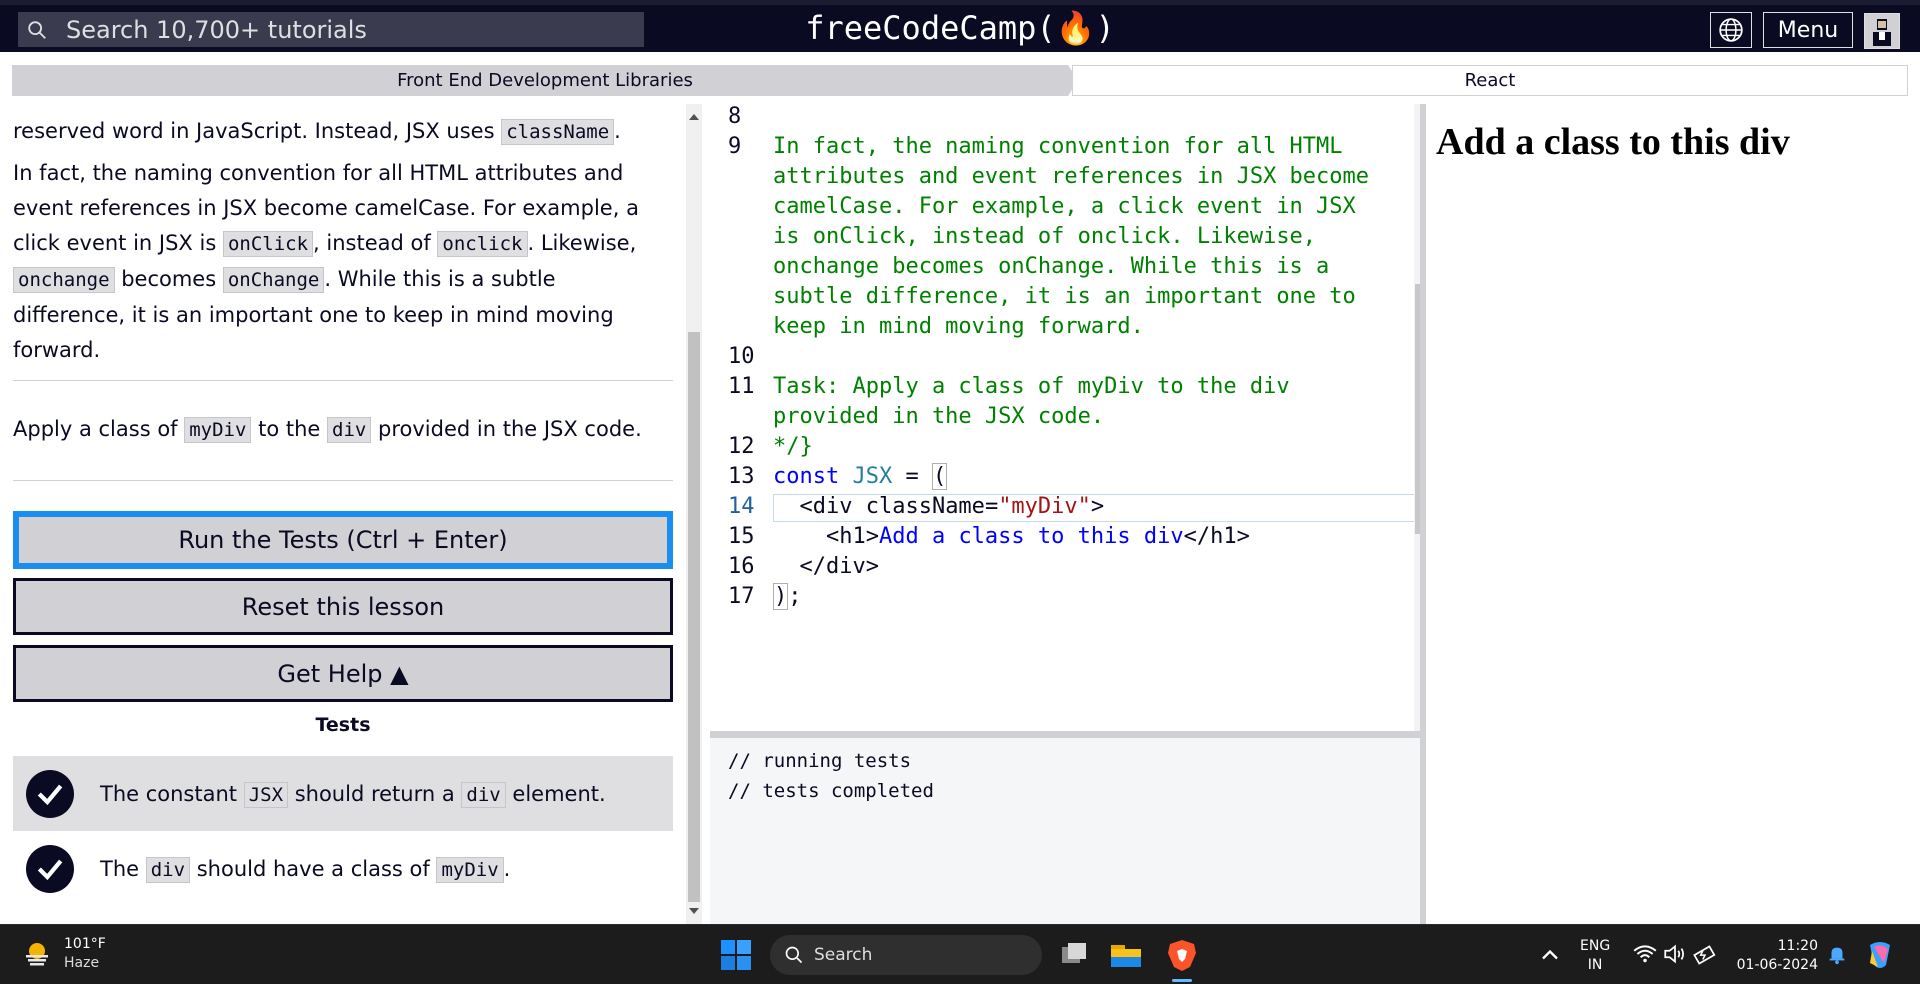  What do you see at coordinates (64, 280) in the screenshot?
I see `inline-code: onchange` at bounding box center [64, 280].